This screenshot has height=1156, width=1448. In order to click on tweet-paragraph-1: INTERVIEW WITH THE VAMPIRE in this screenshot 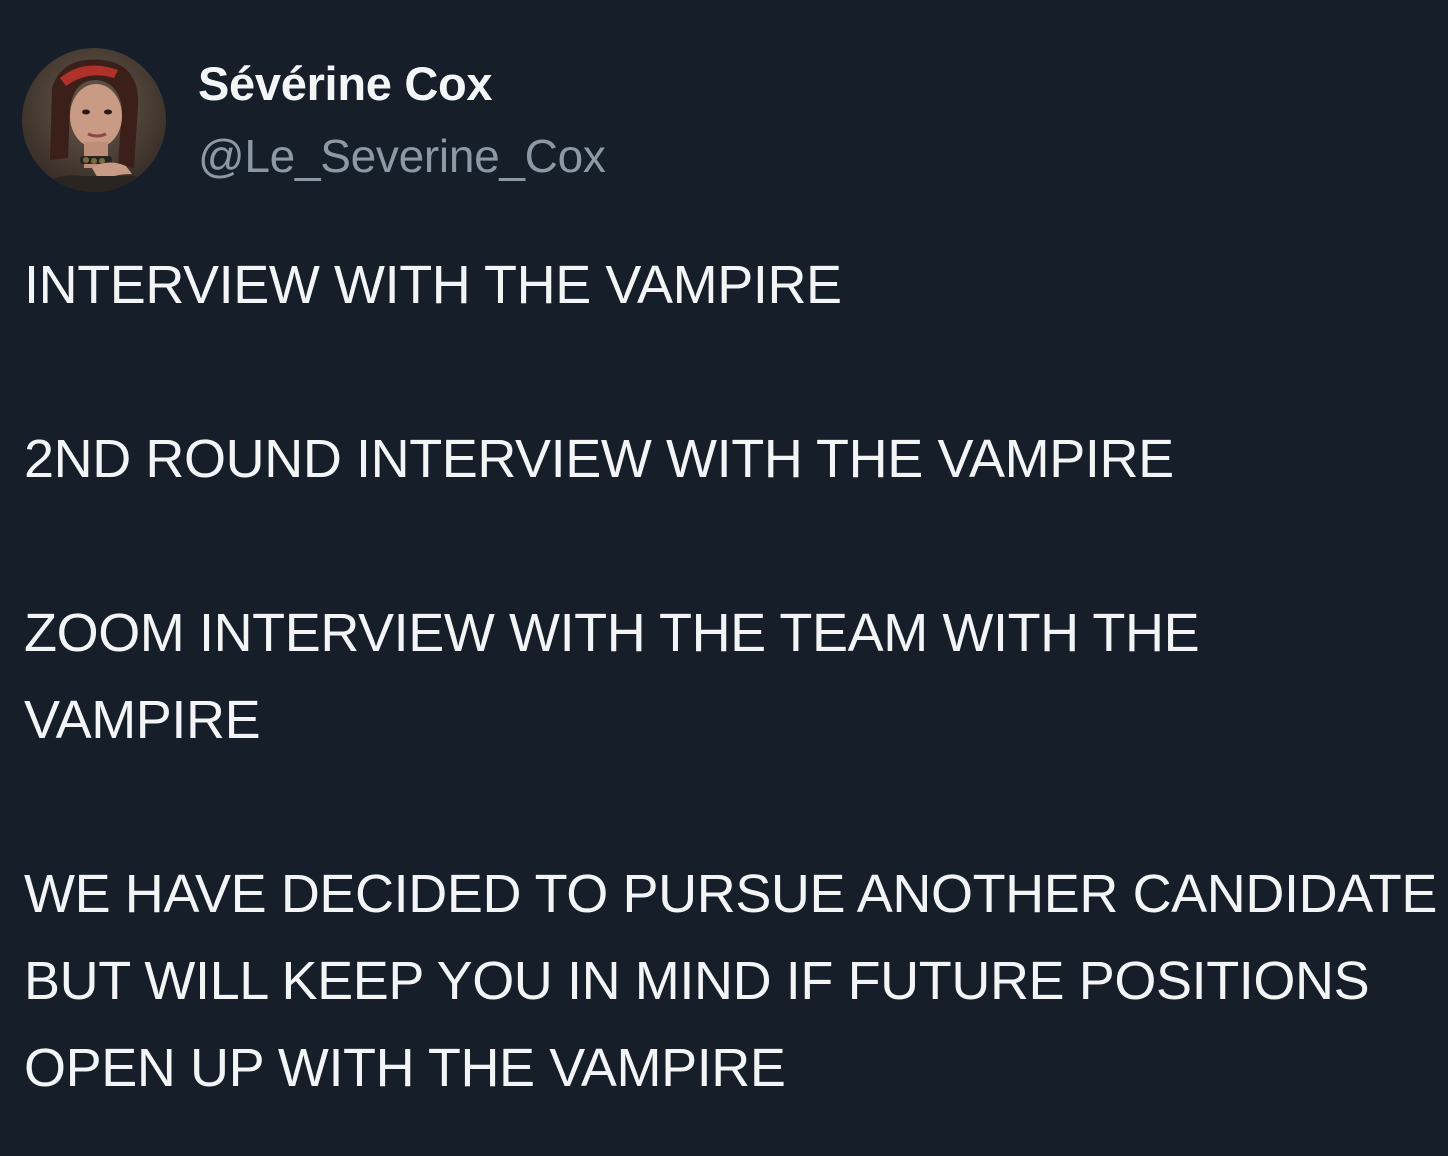, I will do `click(433, 285)`.